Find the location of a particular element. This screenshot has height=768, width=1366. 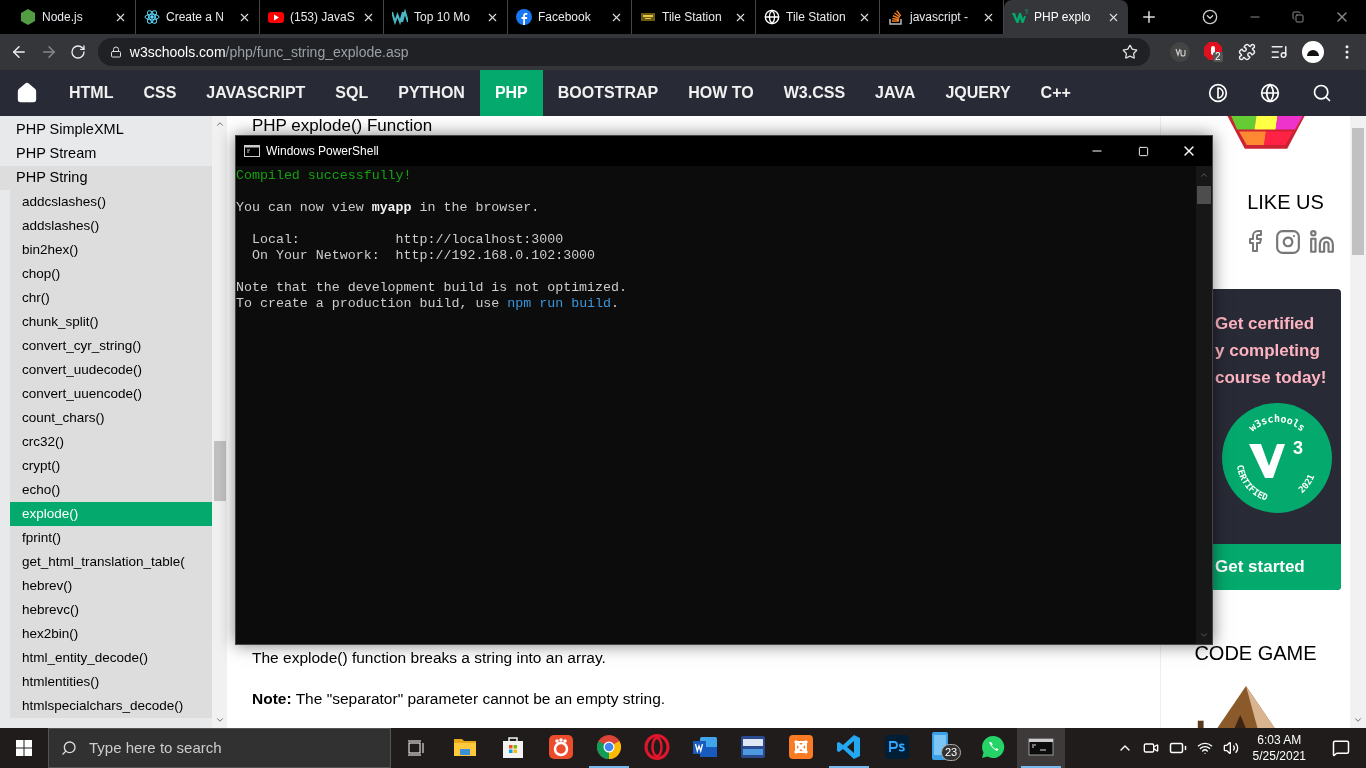

sidebar-link: PHP String is located at coordinates (106, 178).